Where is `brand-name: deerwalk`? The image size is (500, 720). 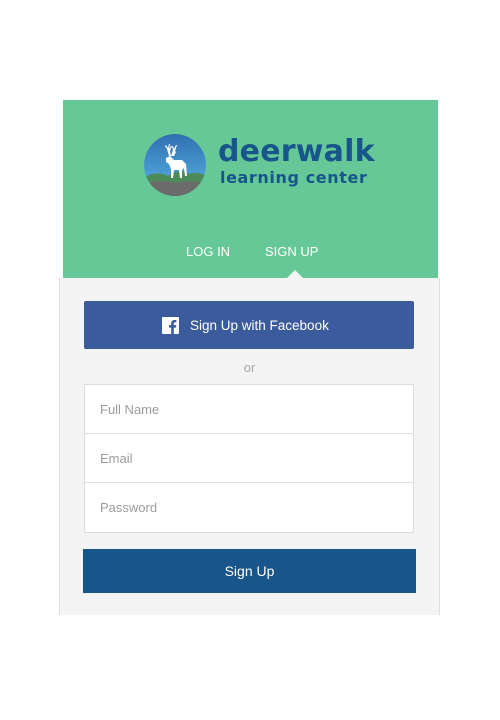
brand-name: deerwalk is located at coordinates (296, 151).